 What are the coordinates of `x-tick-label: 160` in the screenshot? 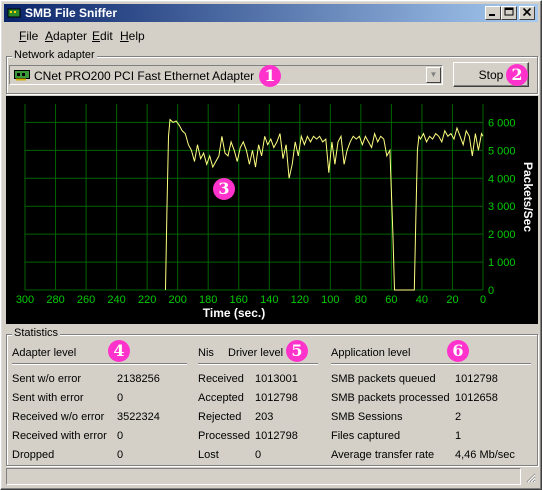 It's located at (239, 300).